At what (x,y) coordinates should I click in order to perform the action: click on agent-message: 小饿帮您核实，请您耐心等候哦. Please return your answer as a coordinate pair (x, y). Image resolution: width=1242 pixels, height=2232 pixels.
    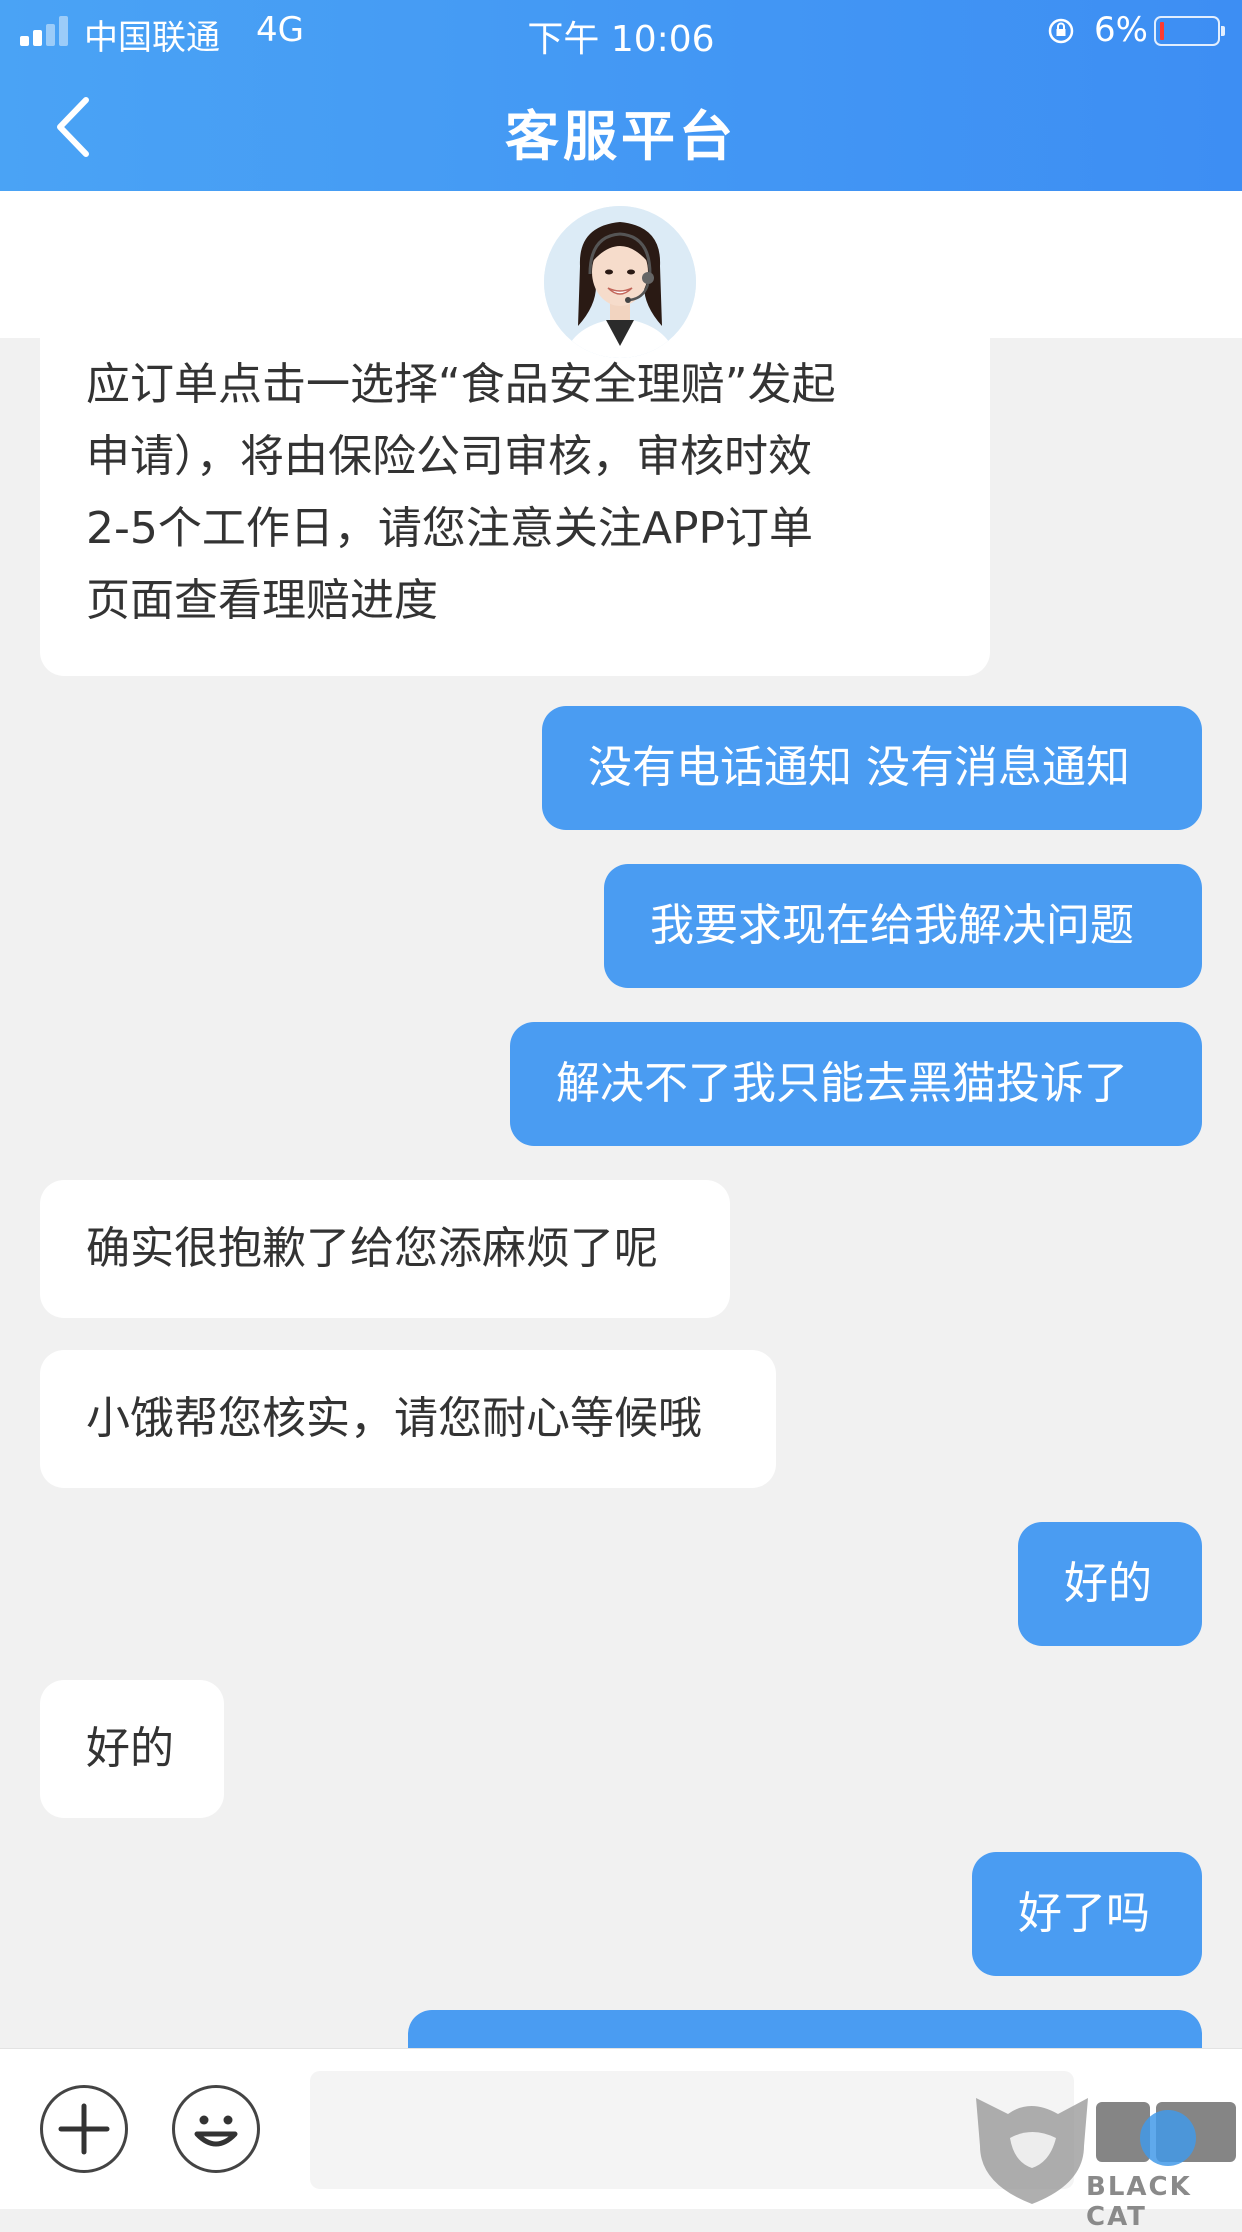
    Looking at the image, I should click on (408, 1419).